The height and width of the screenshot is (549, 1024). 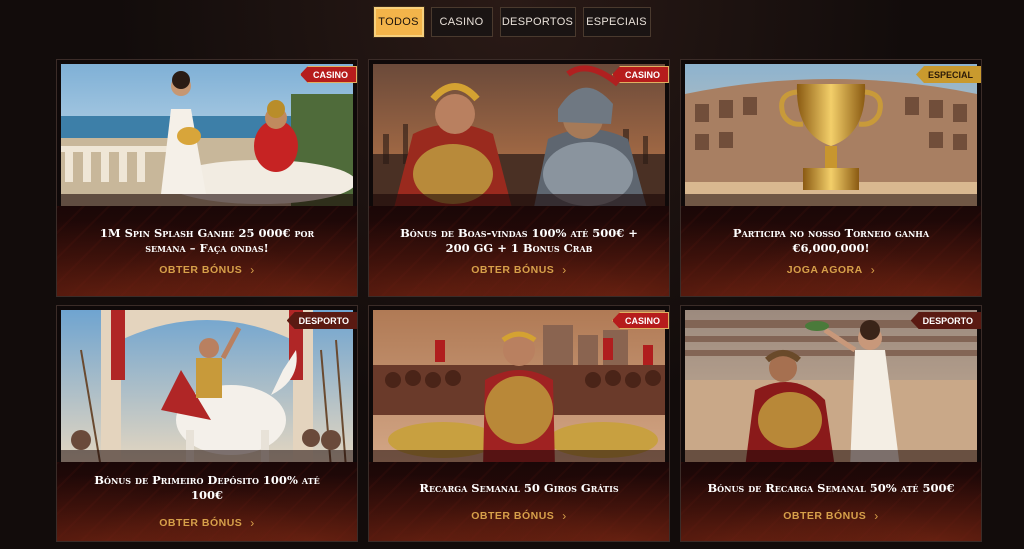 What do you see at coordinates (207, 389) in the screenshot?
I see `promo-image-emperor-horse` at bounding box center [207, 389].